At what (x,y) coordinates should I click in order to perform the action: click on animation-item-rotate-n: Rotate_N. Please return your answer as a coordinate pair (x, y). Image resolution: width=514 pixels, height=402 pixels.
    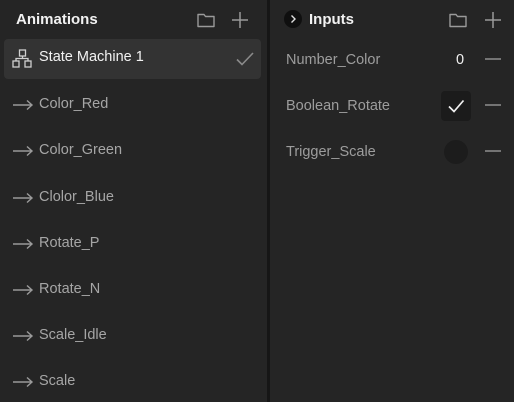
    Looking at the image, I should click on (131, 290).